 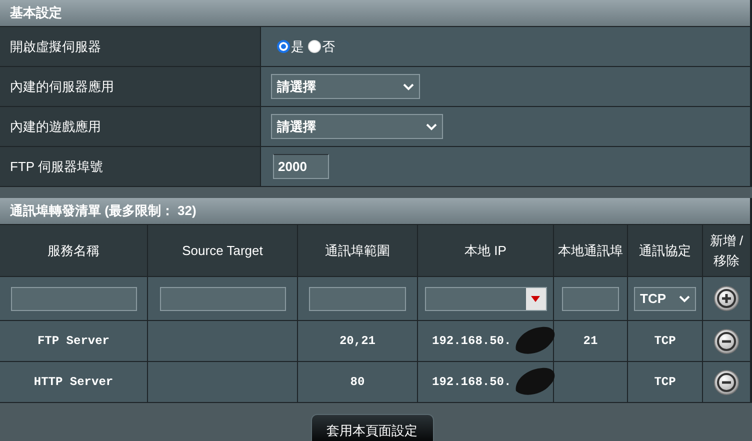 I want to click on dropdown: TCP, so click(x=665, y=298).